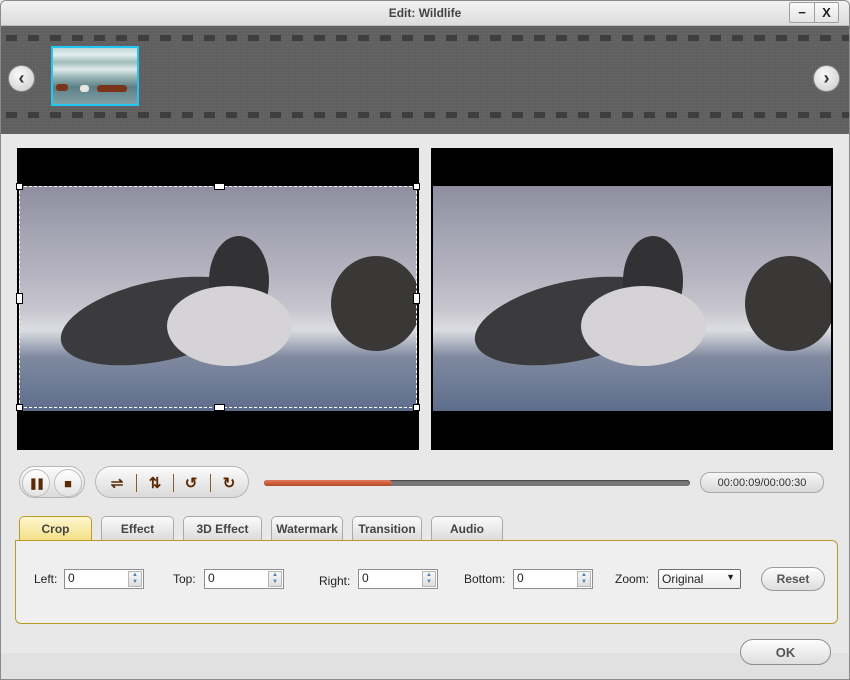 The image size is (850, 680). What do you see at coordinates (416, 186) in the screenshot?
I see `crop-handle-top-right` at bounding box center [416, 186].